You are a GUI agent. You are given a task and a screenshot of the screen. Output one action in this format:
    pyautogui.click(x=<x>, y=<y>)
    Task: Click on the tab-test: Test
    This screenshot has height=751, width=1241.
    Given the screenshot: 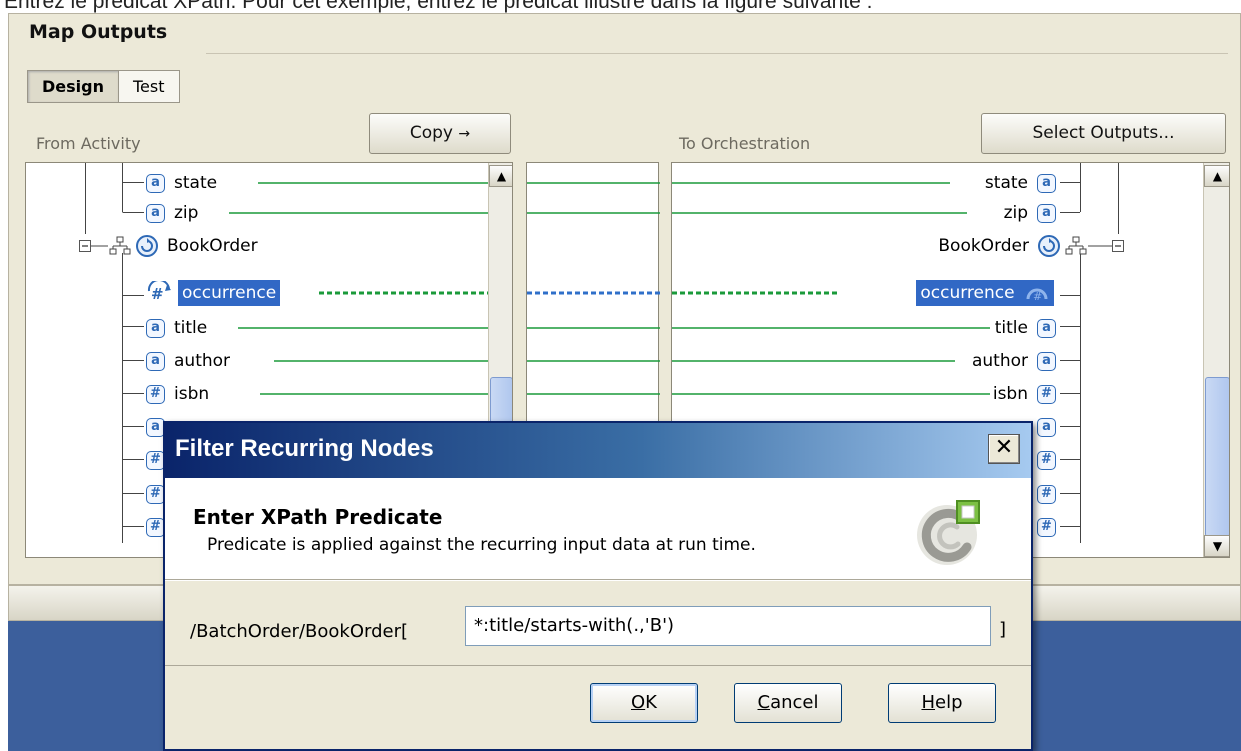 What is the action you would take?
    pyautogui.click(x=149, y=86)
    